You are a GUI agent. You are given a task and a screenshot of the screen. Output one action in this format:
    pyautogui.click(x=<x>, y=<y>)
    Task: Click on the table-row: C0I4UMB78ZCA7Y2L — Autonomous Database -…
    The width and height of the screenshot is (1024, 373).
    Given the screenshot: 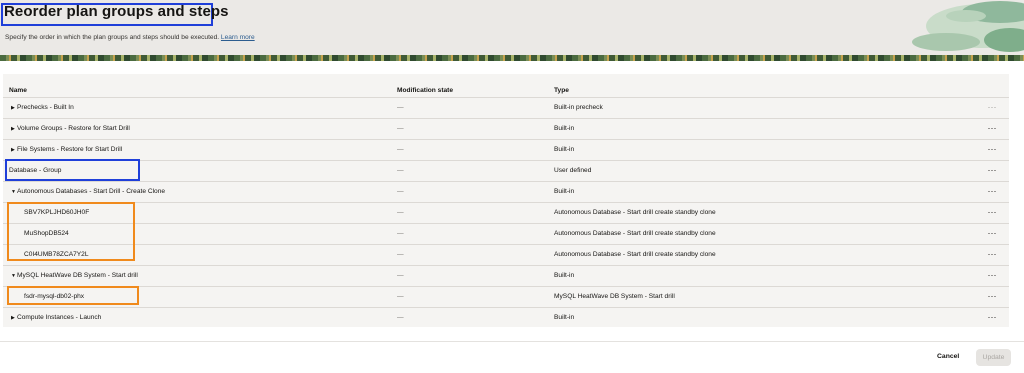 What is the action you would take?
    pyautogui.click(x=506, y=254)
    